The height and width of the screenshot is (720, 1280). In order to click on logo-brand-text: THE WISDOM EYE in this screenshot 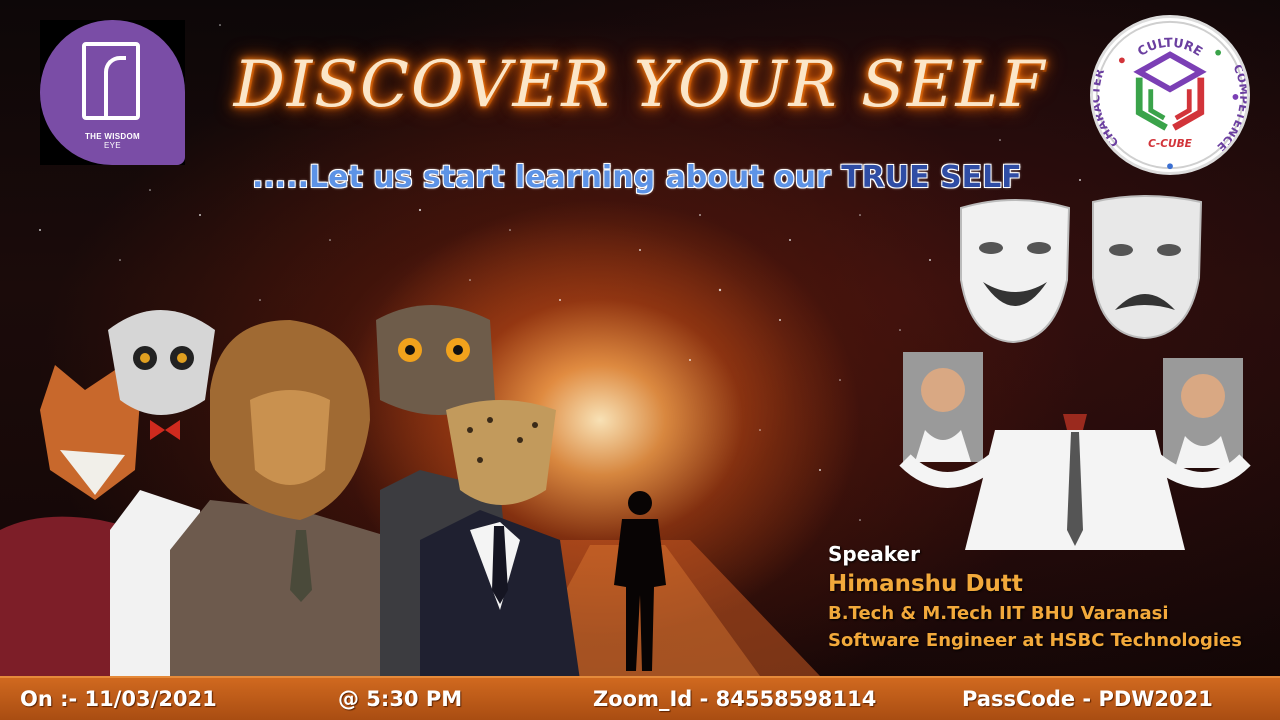, I will do `click(112, 141)`.